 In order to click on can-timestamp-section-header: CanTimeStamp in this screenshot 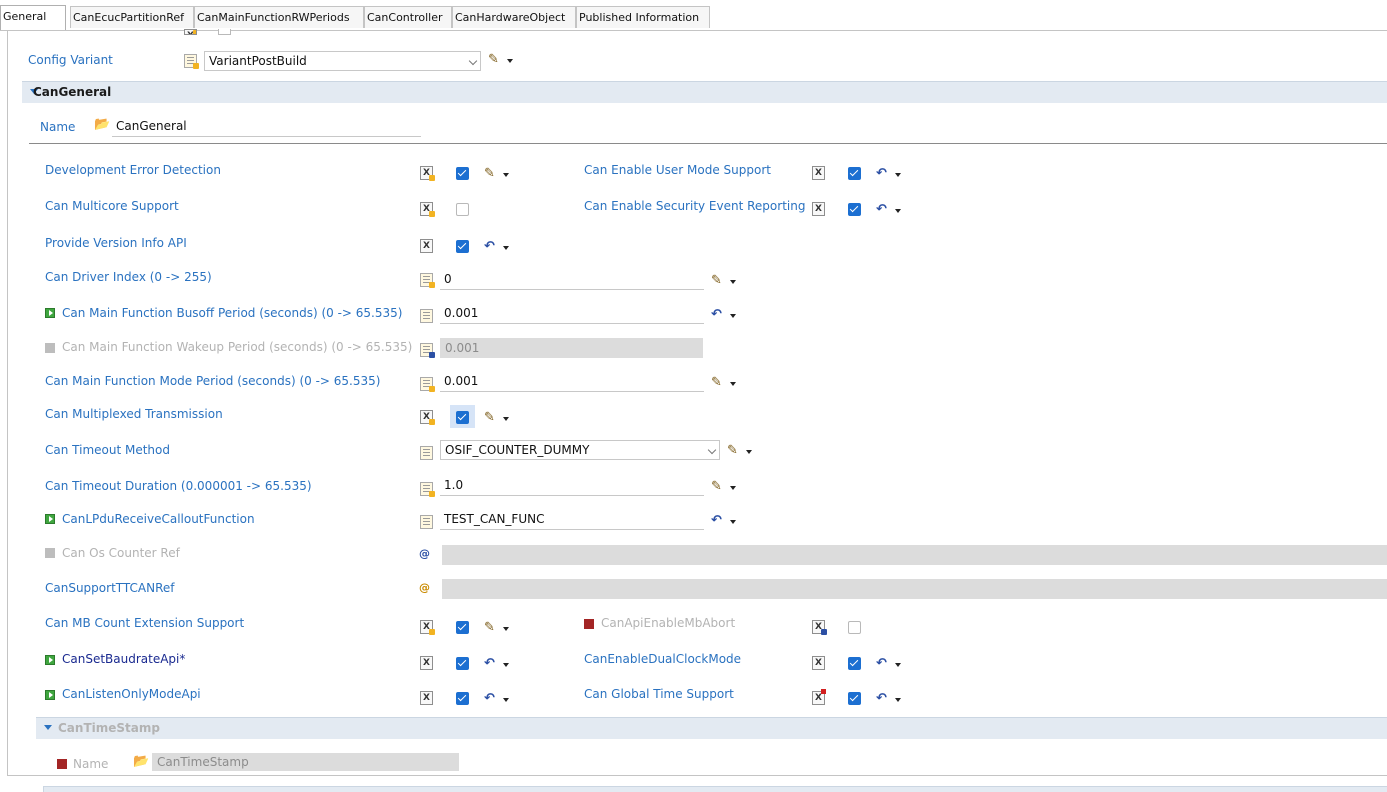, I will do `click(711, 728)`.